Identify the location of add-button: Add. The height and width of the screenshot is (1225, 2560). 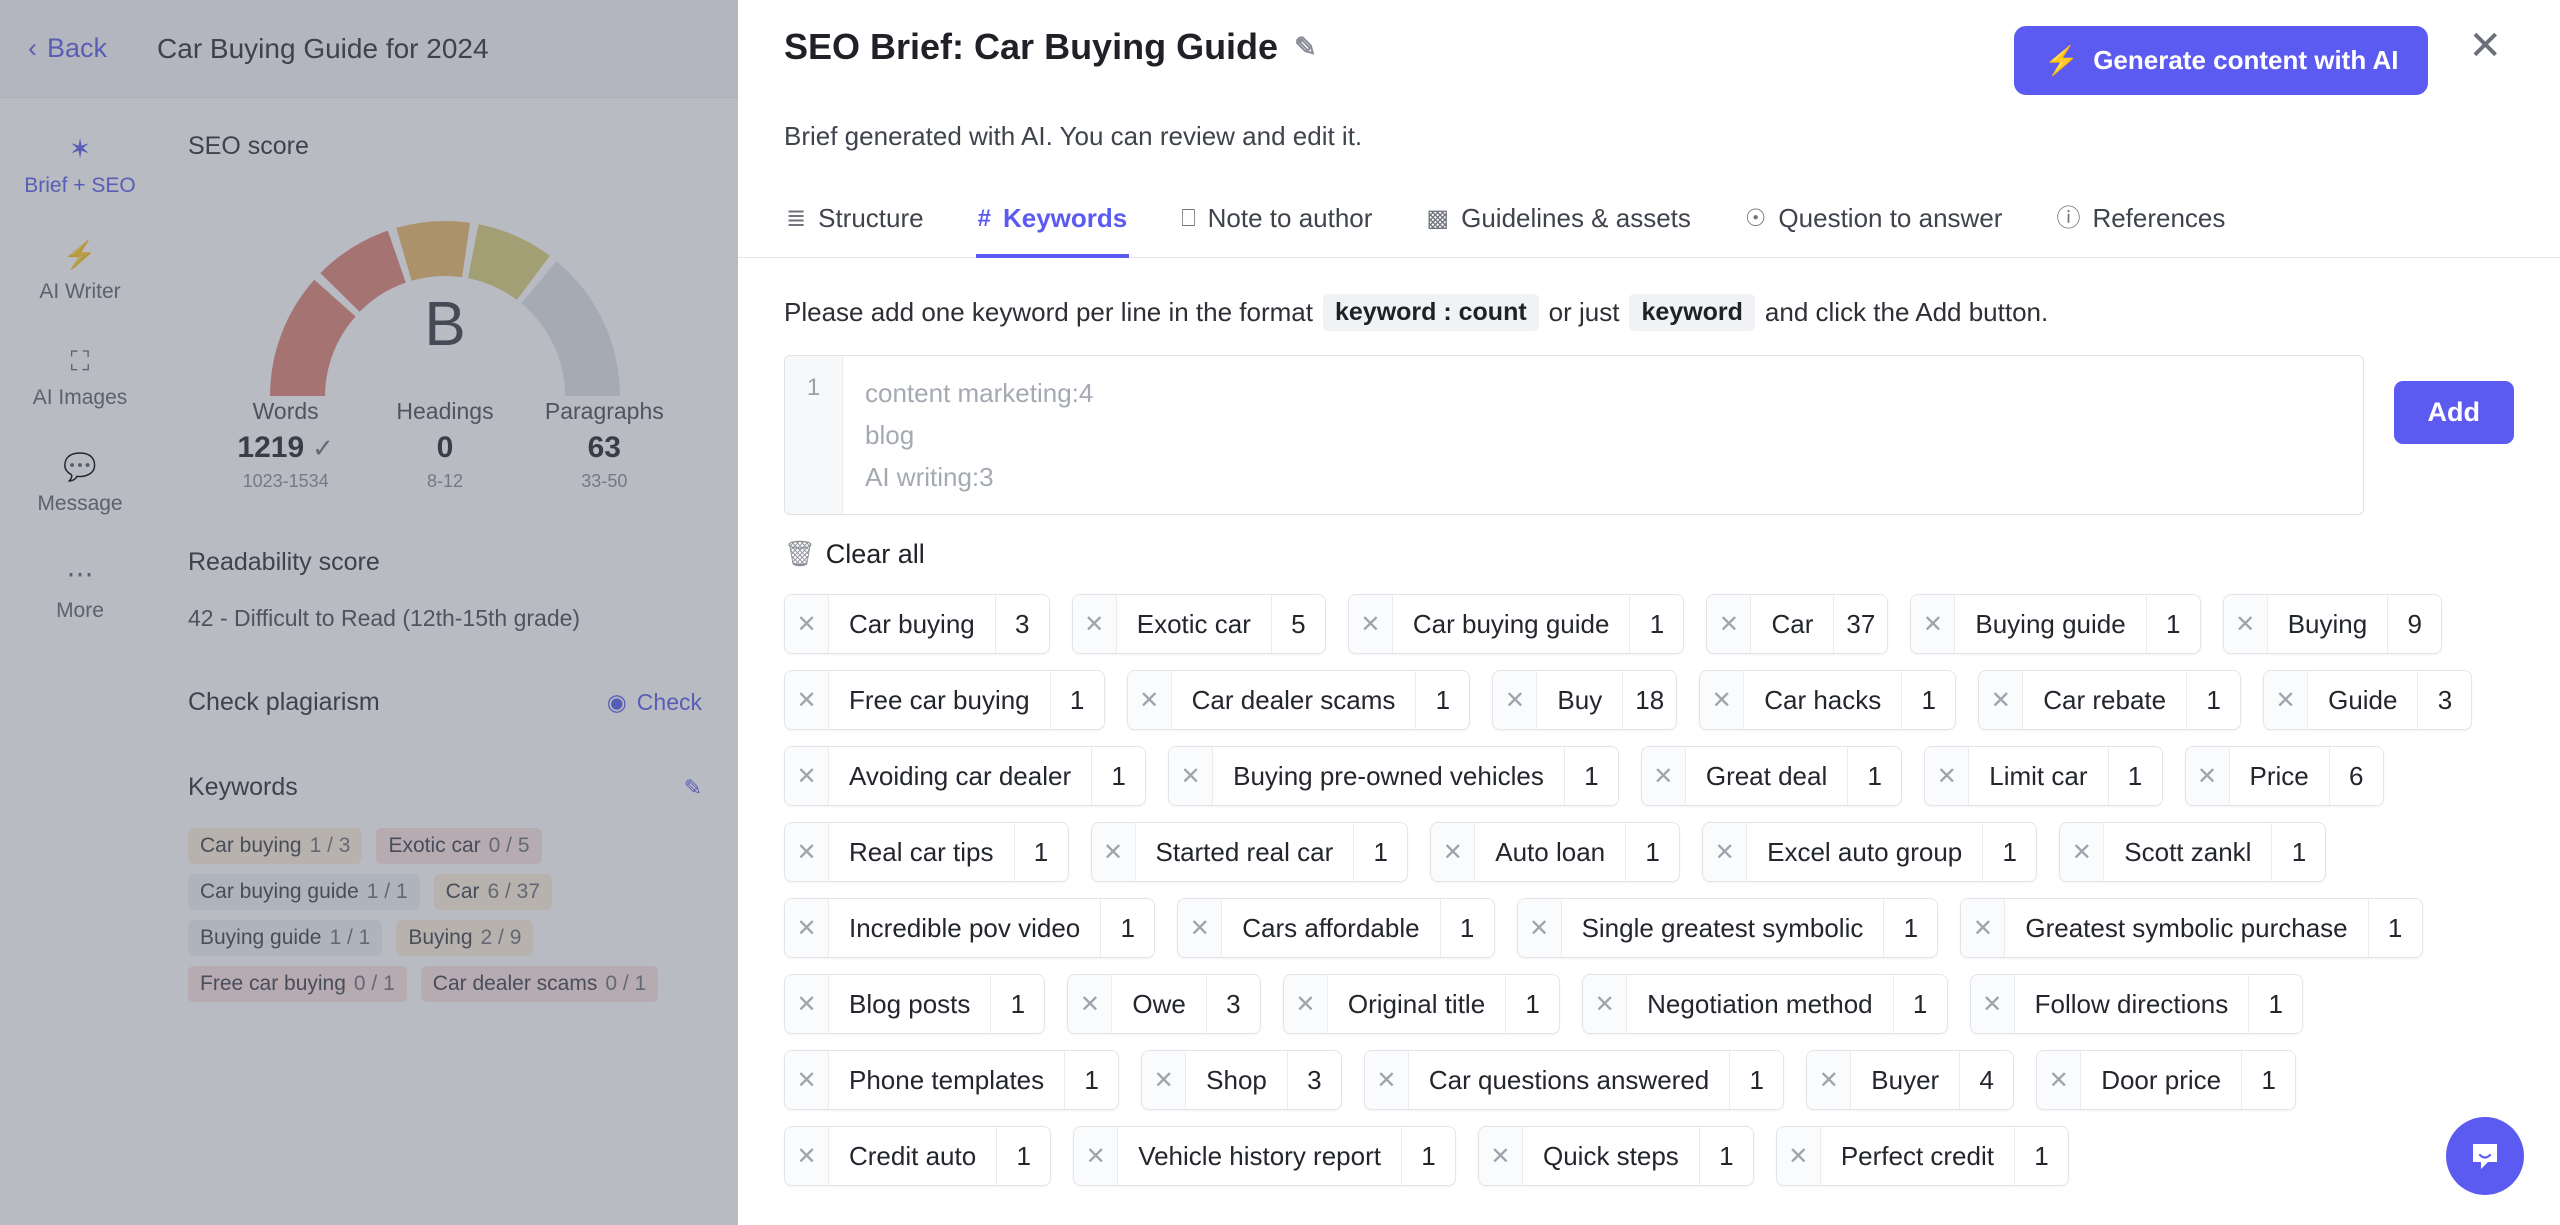
(2453, 412).